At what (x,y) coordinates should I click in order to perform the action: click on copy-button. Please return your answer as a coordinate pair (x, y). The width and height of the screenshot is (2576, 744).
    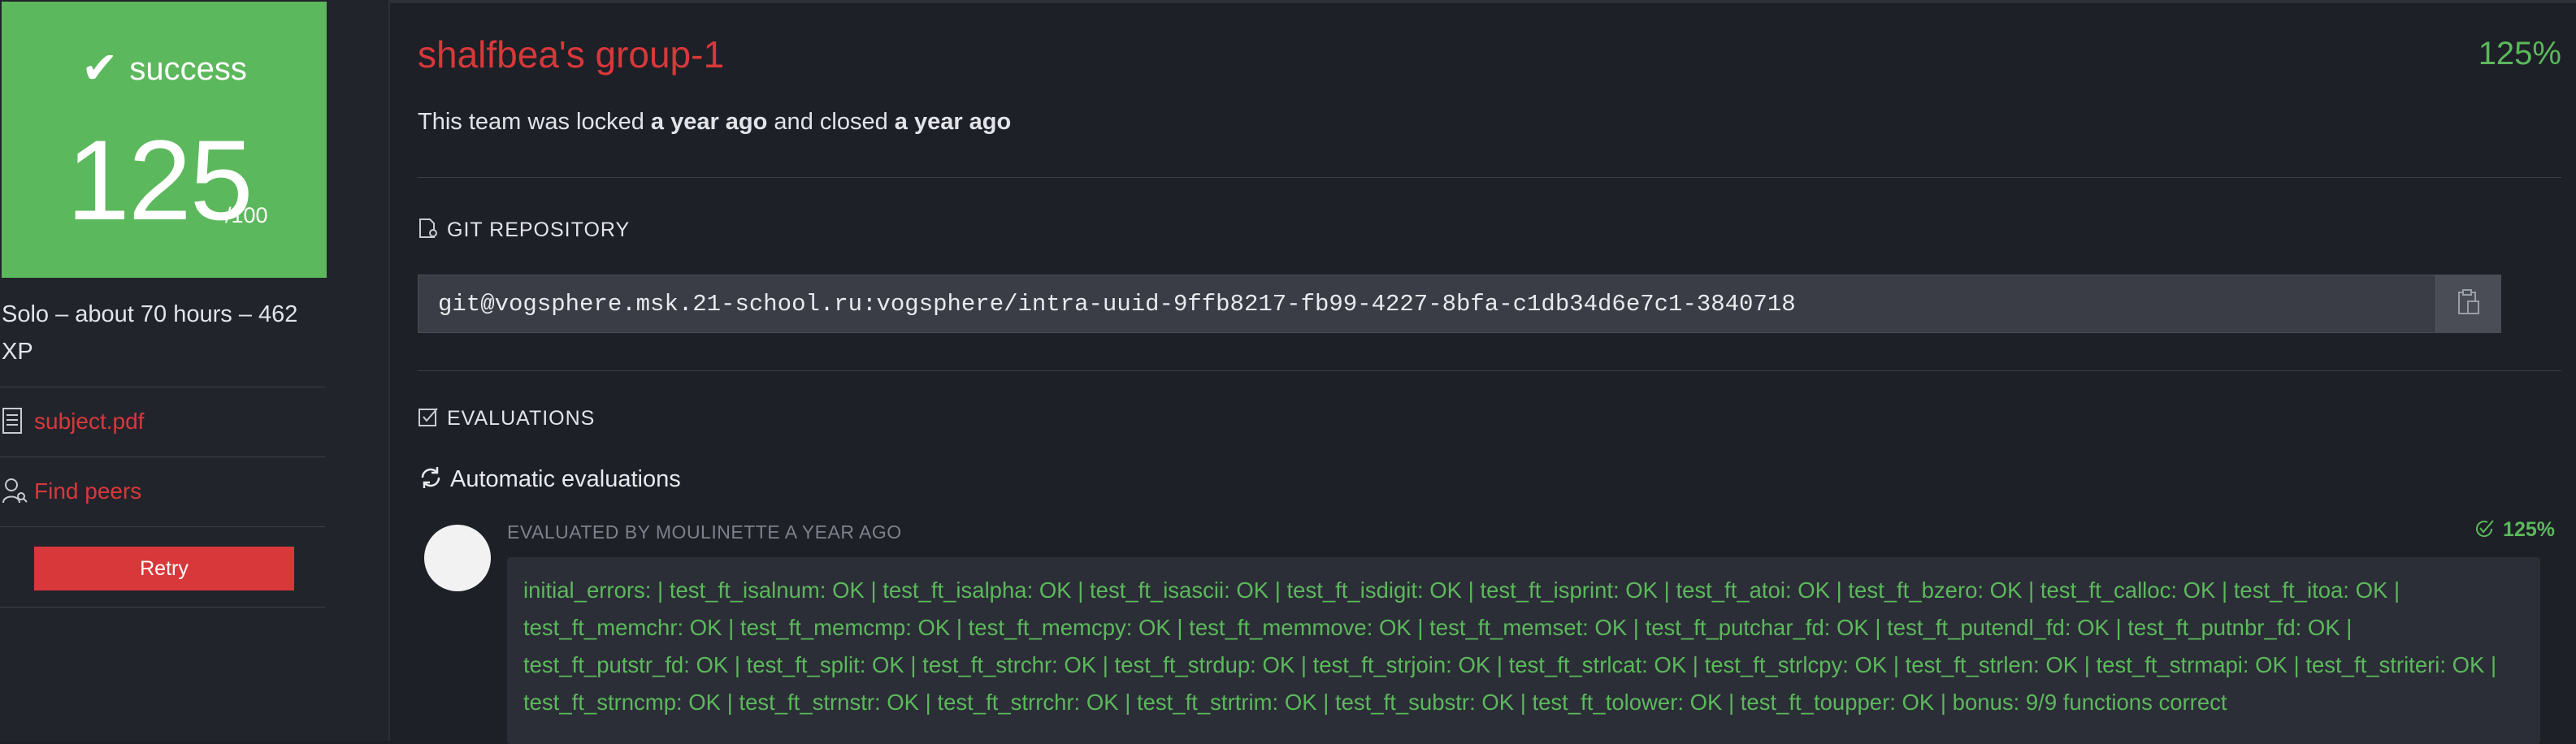
    Looking at the image, I should click on (2467, 303).